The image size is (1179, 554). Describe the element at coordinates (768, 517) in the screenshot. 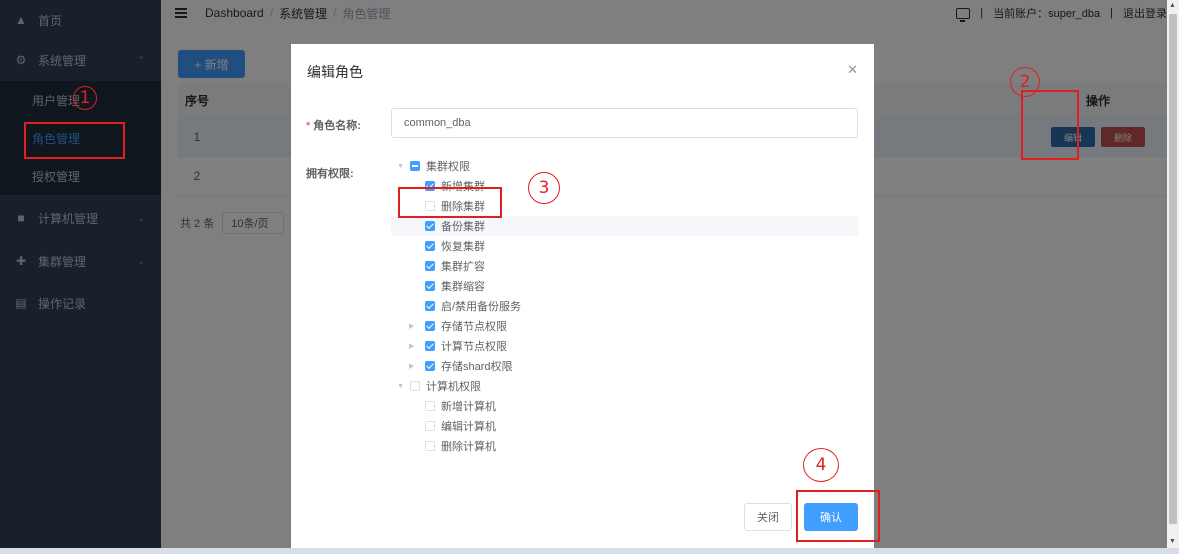

I see `close-button: 关闭` at that location.